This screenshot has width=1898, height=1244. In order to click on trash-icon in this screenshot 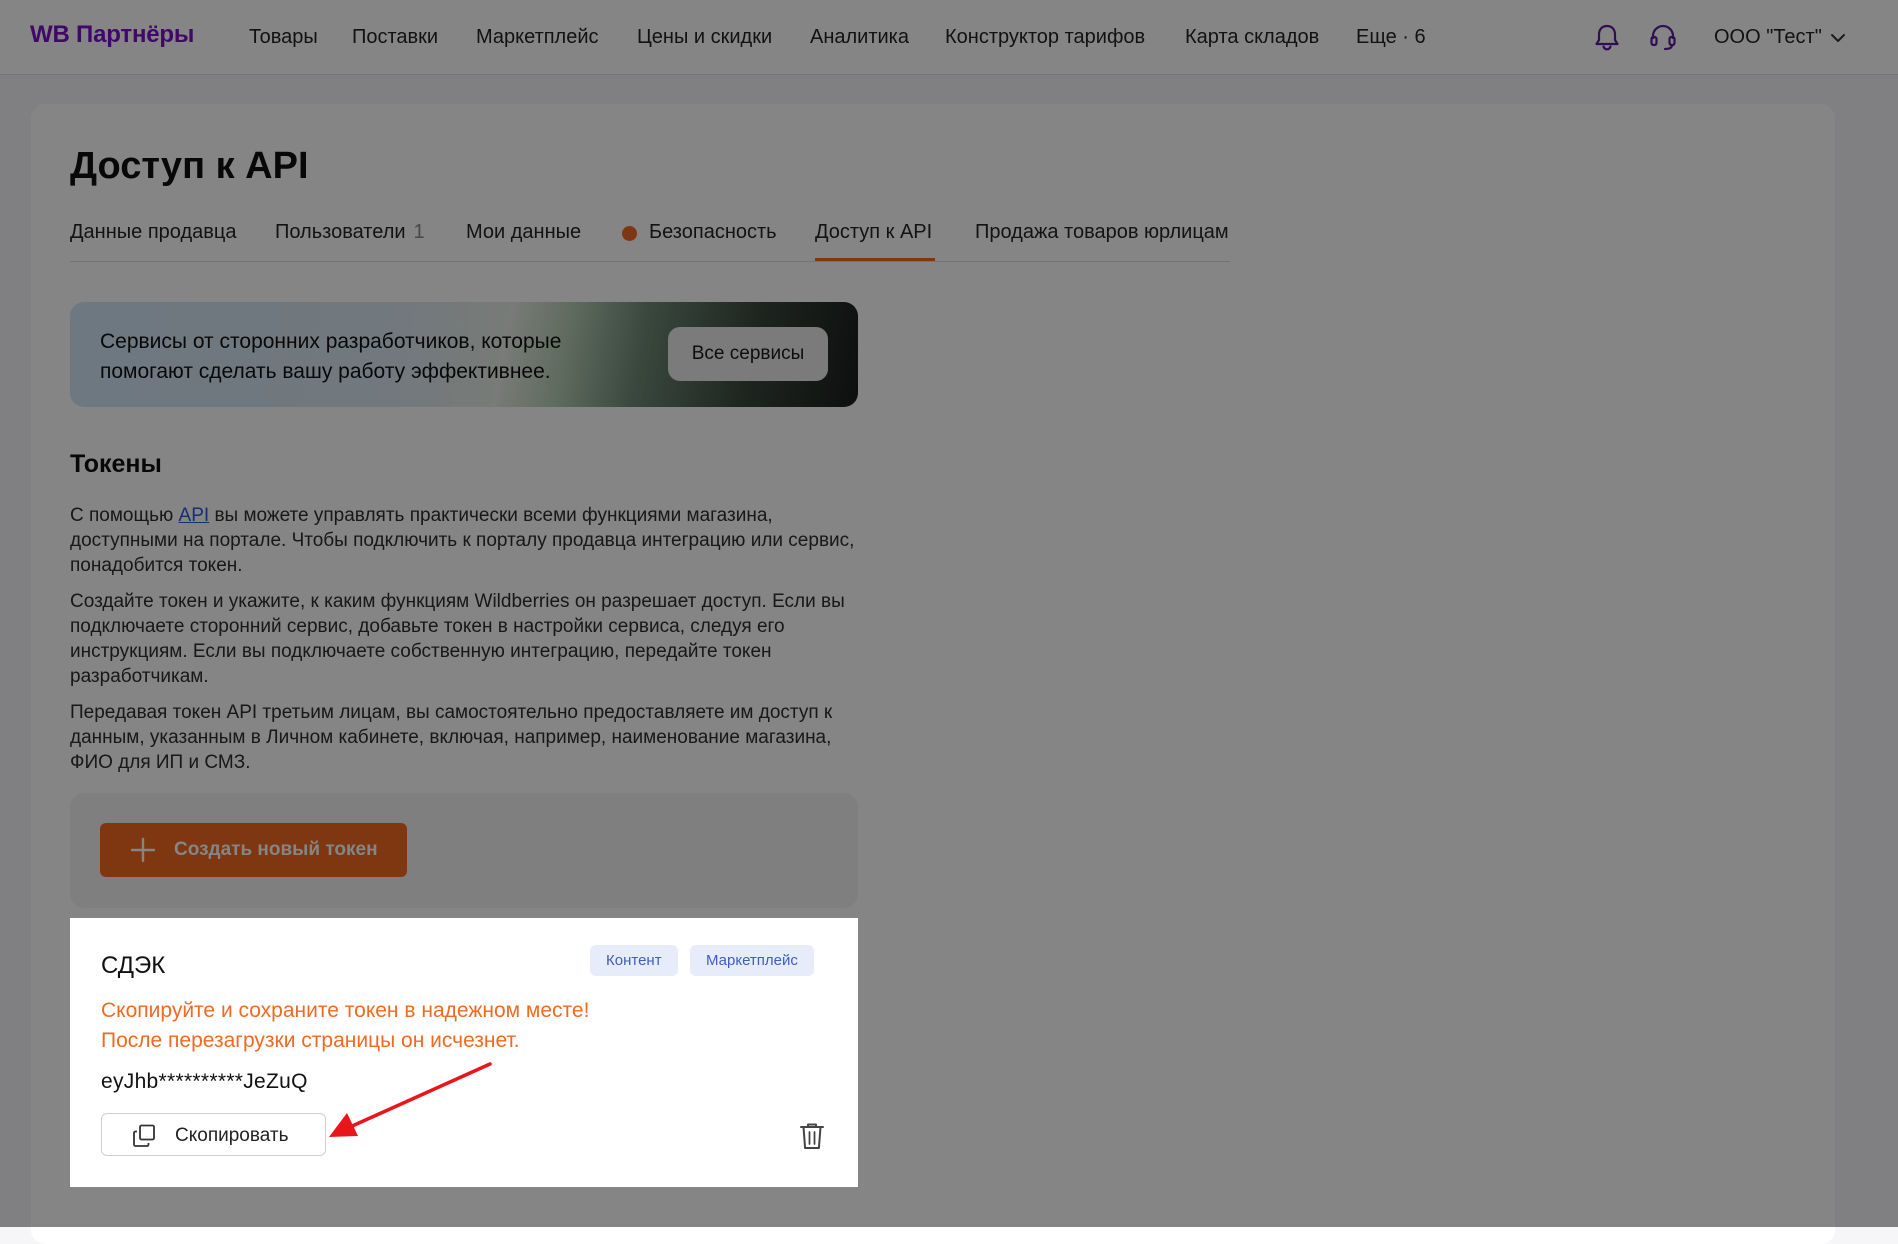, I will do `click(812, 1136)`.